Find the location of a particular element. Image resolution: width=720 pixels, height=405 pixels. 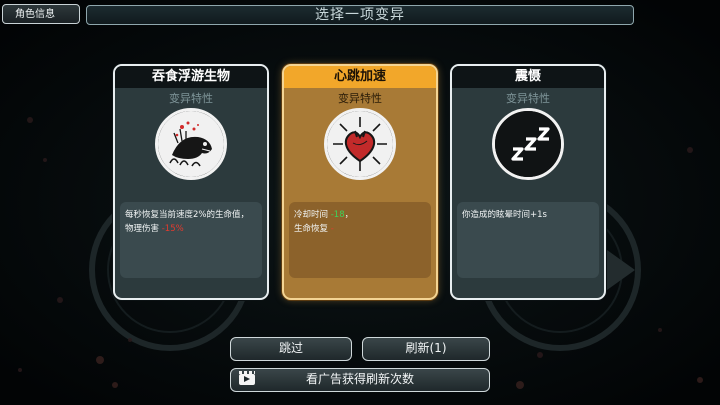

card-description: 你造成的眩晕时间+1s is located at coordinates (528, 240).